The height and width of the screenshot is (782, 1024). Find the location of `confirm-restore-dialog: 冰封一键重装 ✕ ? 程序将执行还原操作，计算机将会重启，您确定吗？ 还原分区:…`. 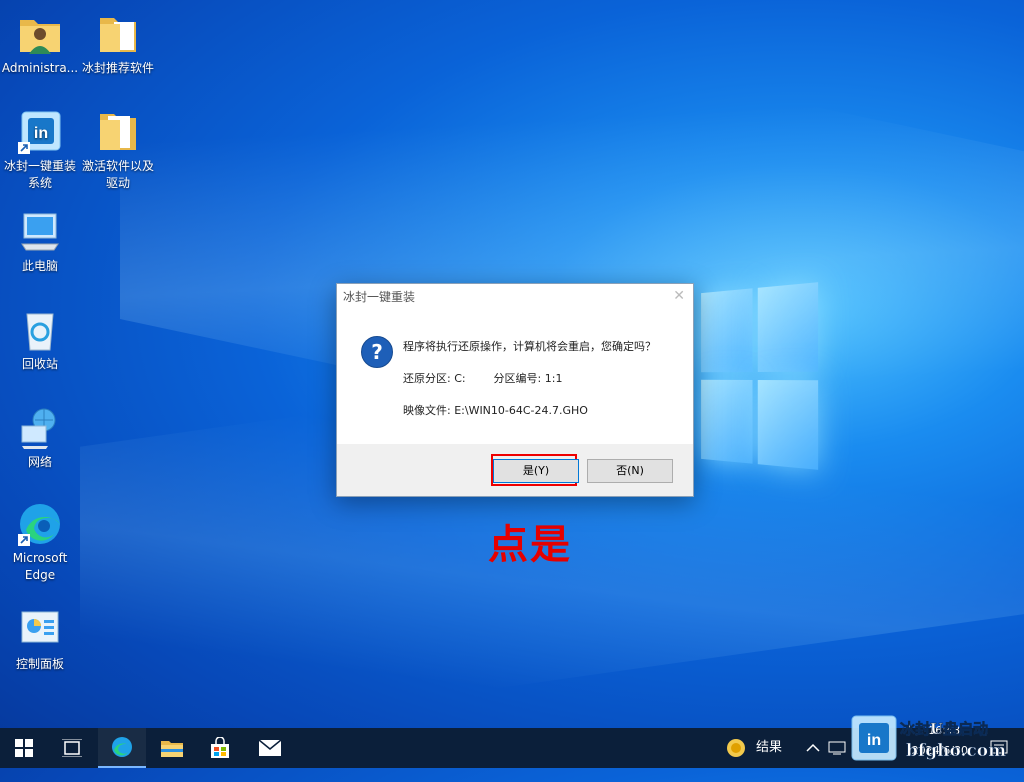

confirm-restore-dialog: 冰封一键重装 ✕ ? 程序将执行还原操作，计算机将会重启，您确定吗？ 还原分区:… is located at coordinates (515, 390).